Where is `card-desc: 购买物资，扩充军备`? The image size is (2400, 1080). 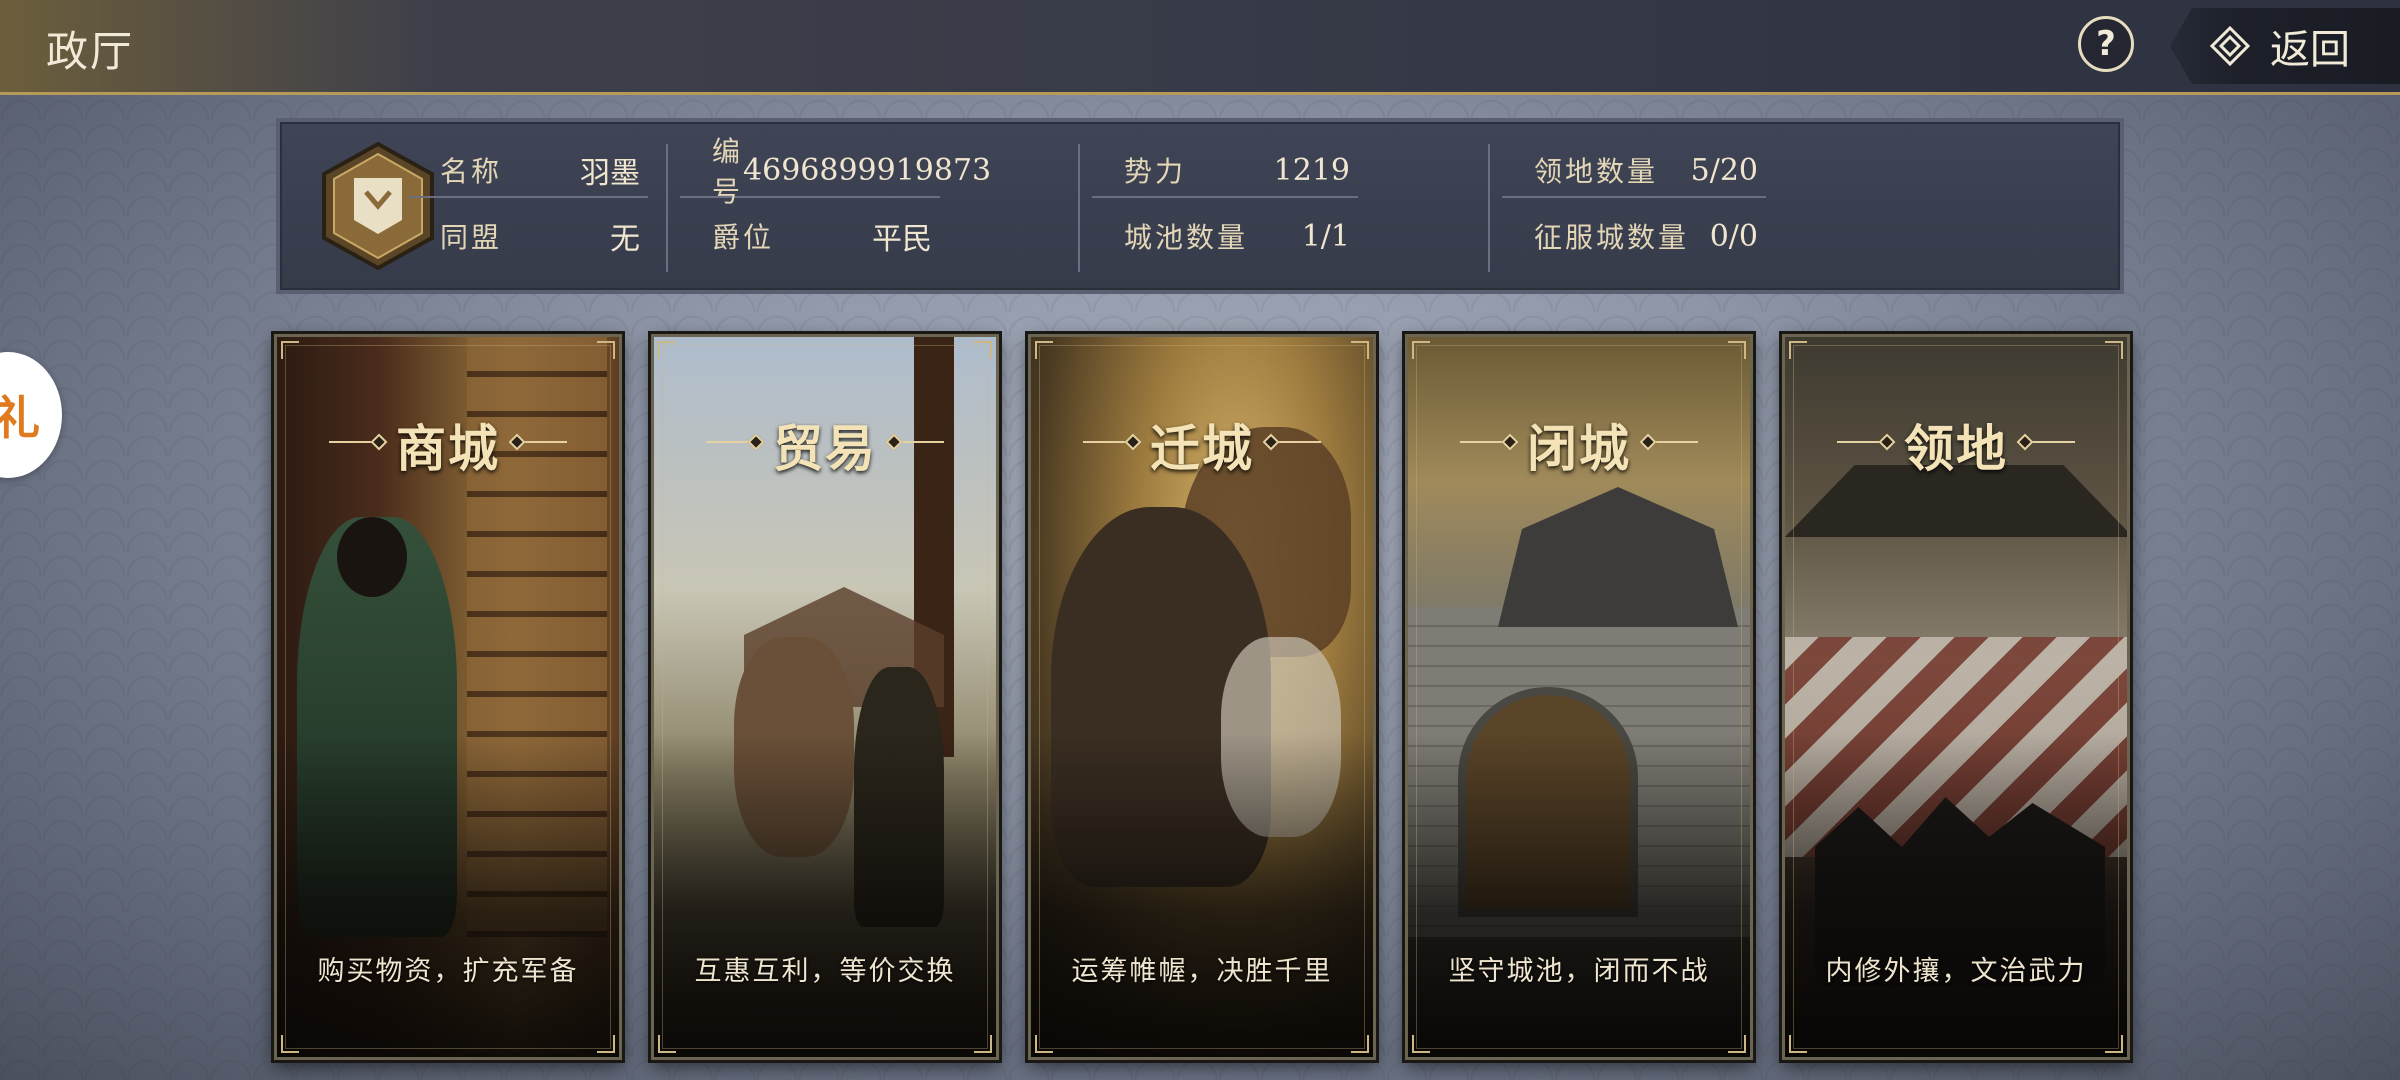
card-desc: 购买物资，扩充军备 is located at coordinates (448, 971).